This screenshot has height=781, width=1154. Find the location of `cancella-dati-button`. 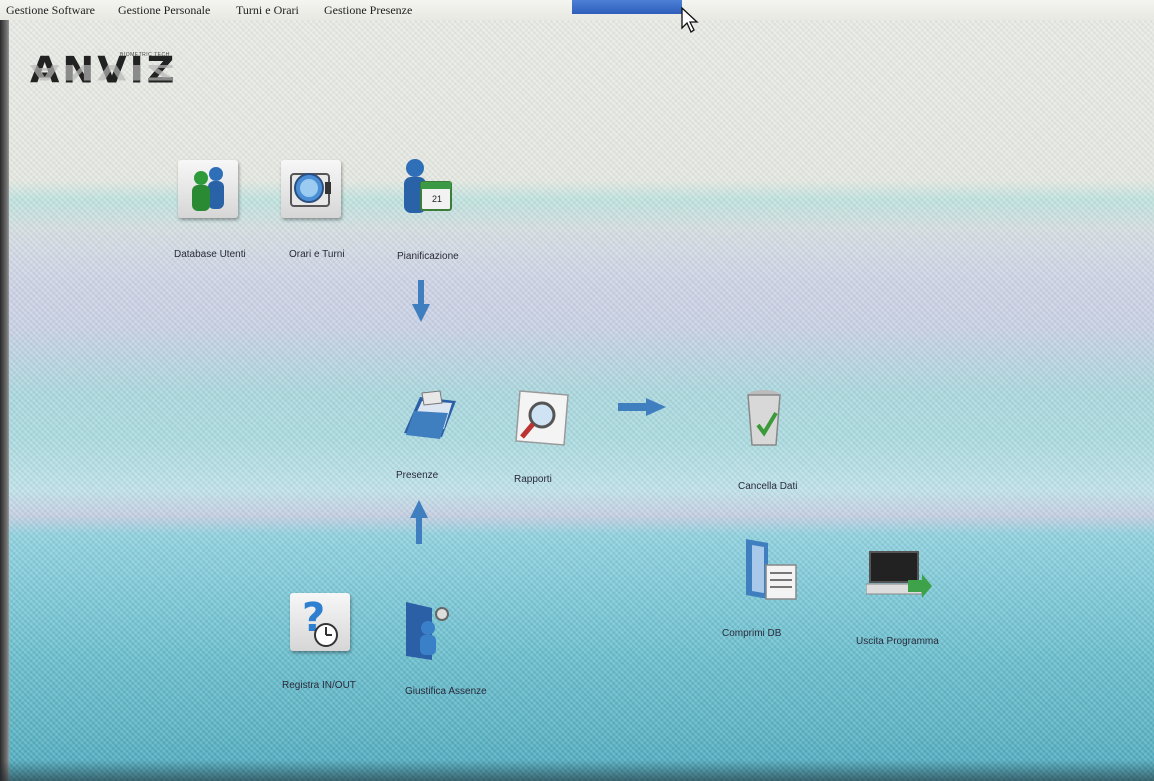

cancella-dati-button is located at coordinates (770, 417).